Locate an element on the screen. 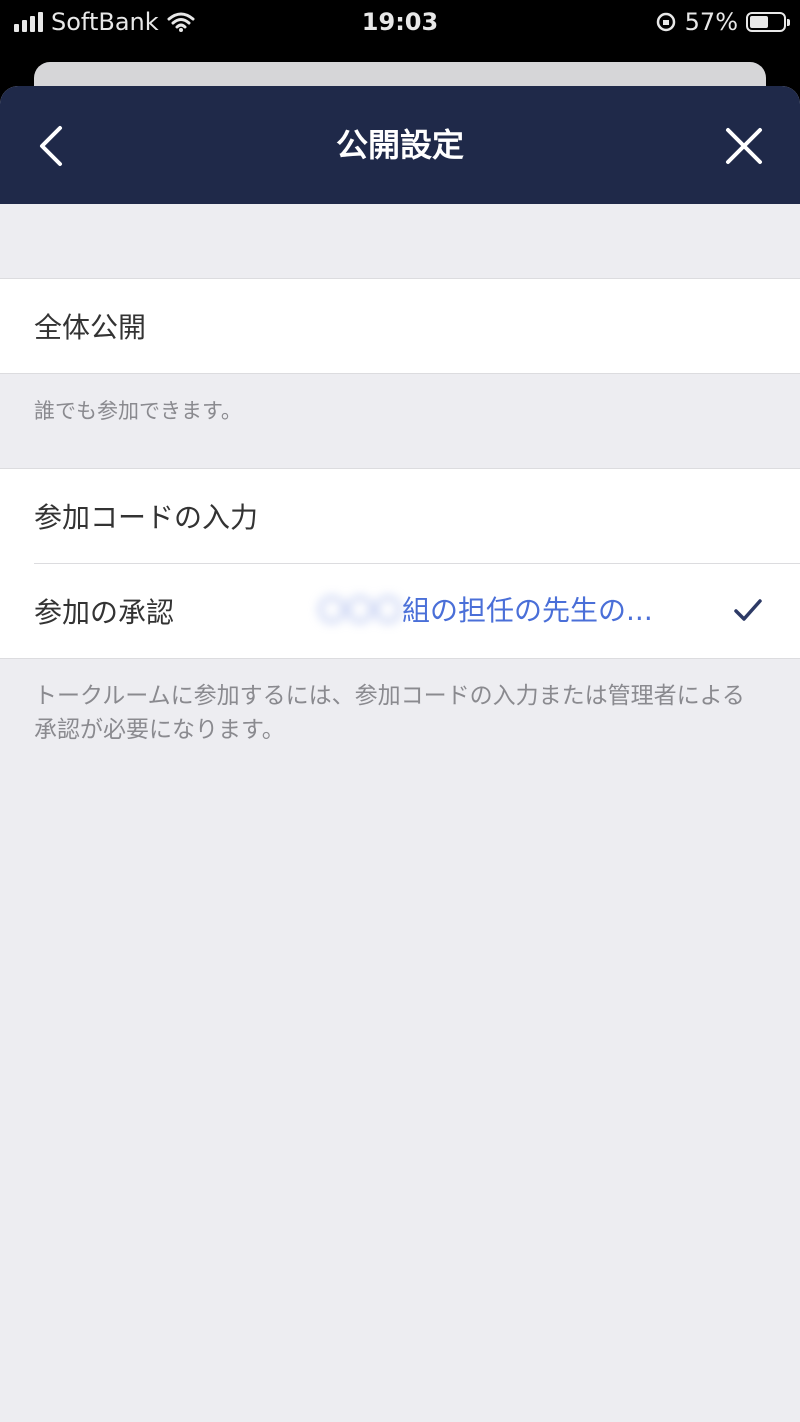 This screenshot has height=1422, width=800. battery-icon is located at coordinates (768, 22).